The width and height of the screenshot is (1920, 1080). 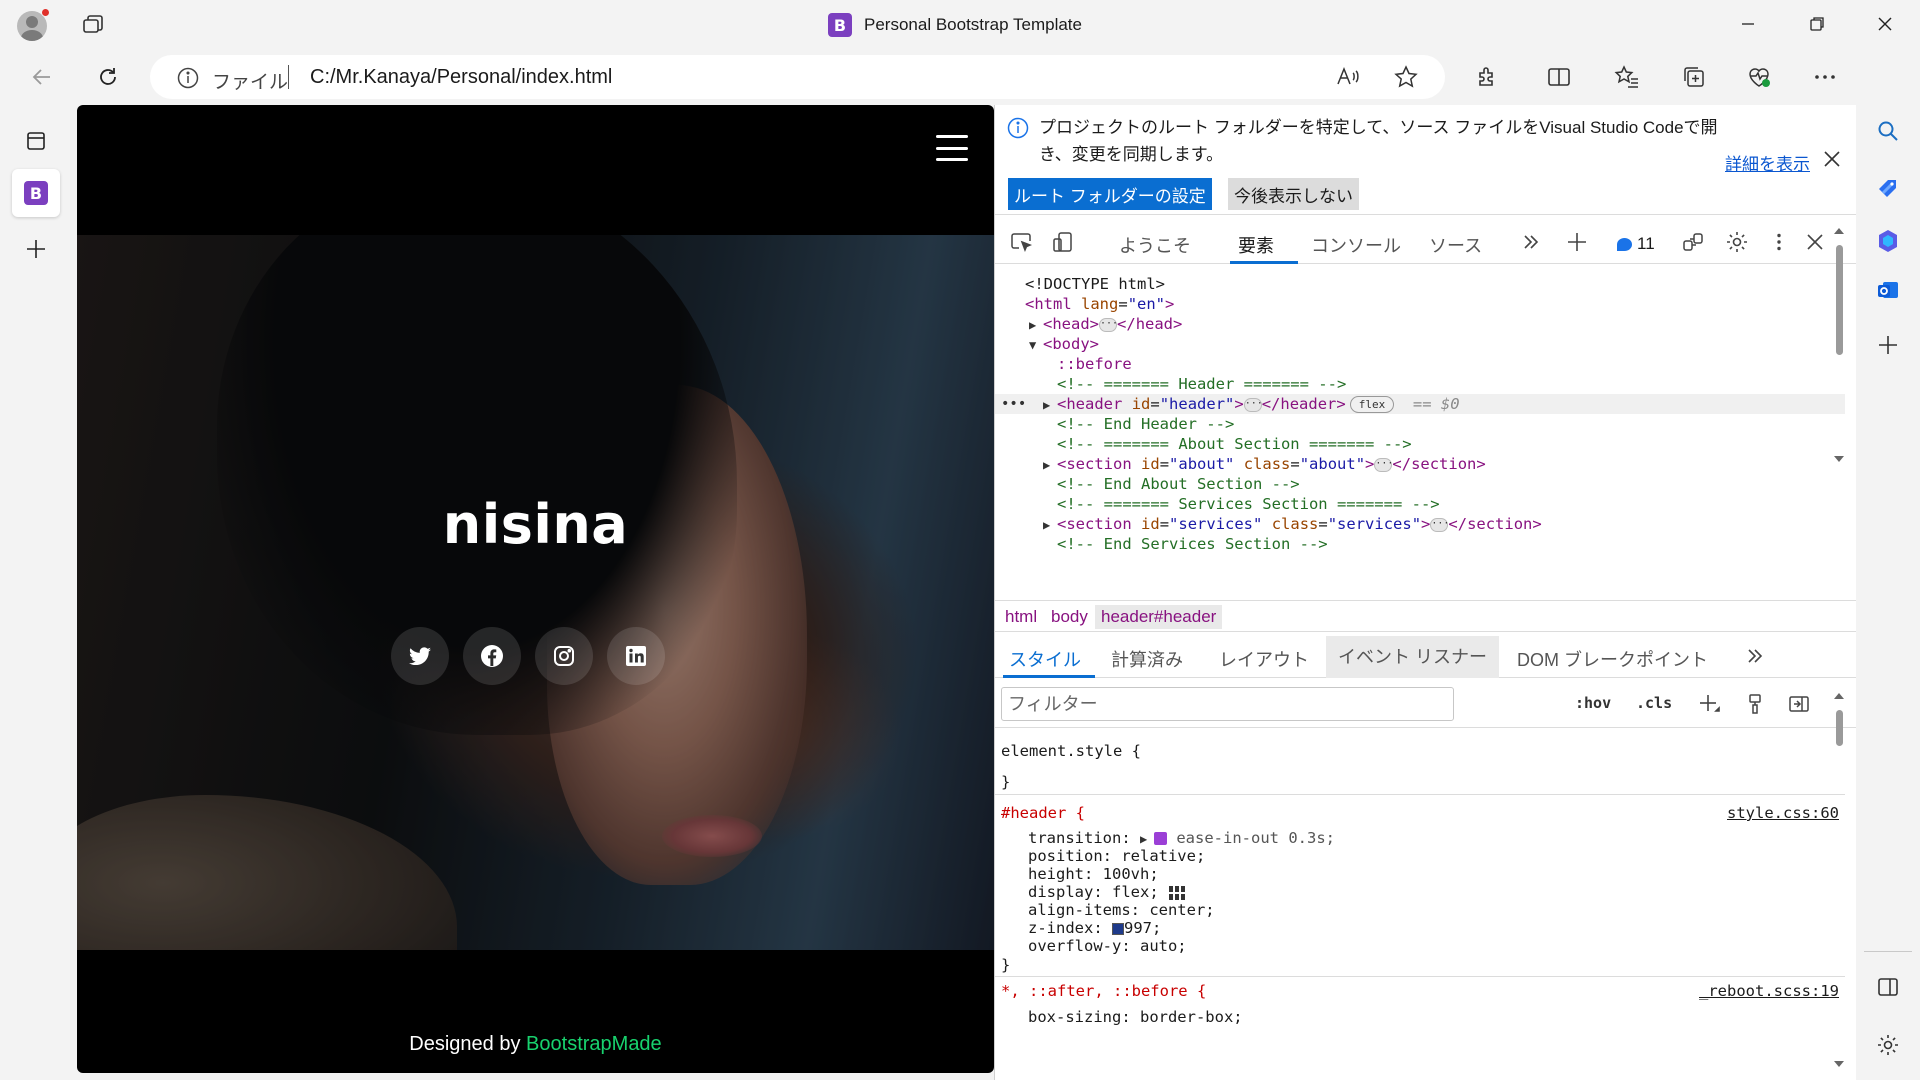 What do you see at coordinates (1021, 617) in the screenshot?
I see `breadcrumb-html: html` at bounding box center [1021, 617].